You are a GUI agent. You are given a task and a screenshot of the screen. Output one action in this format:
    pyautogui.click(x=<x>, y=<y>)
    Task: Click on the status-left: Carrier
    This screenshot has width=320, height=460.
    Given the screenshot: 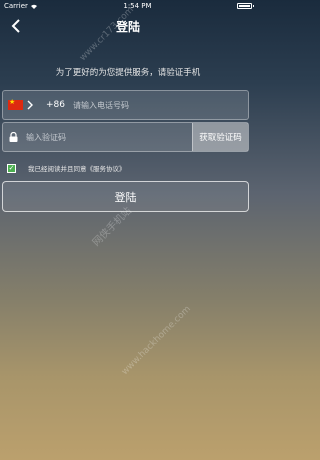 What is the action you would take?
    pyautogui.click(x=21, y=6)
    